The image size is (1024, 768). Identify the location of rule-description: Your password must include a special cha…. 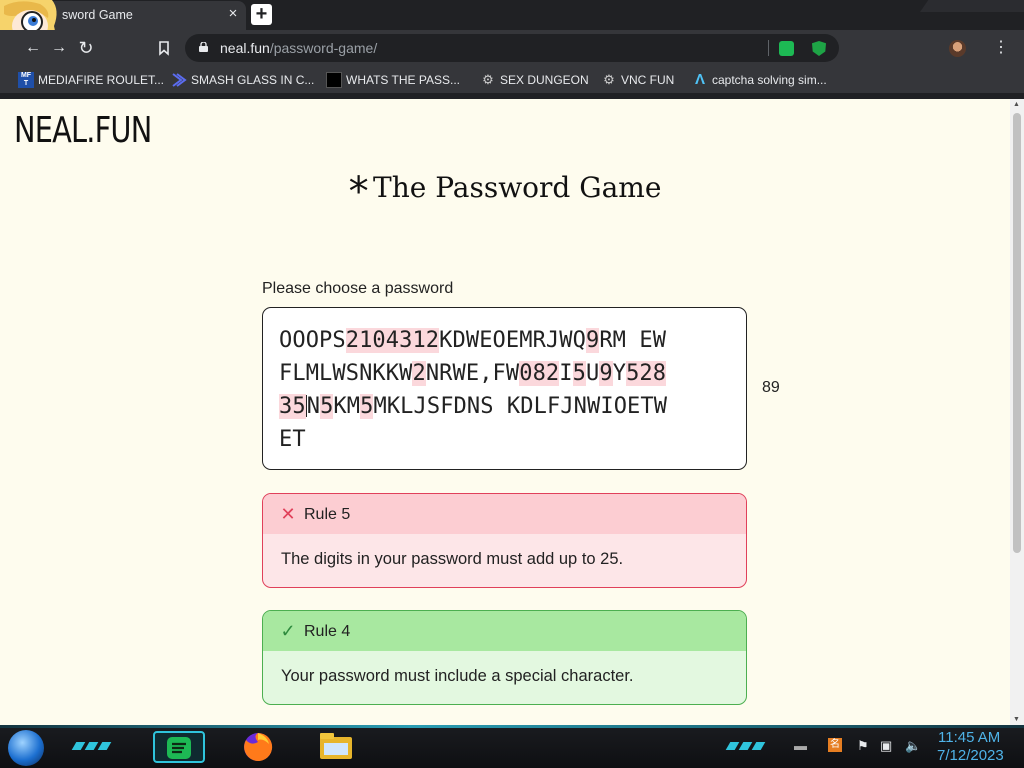
(457, 676).